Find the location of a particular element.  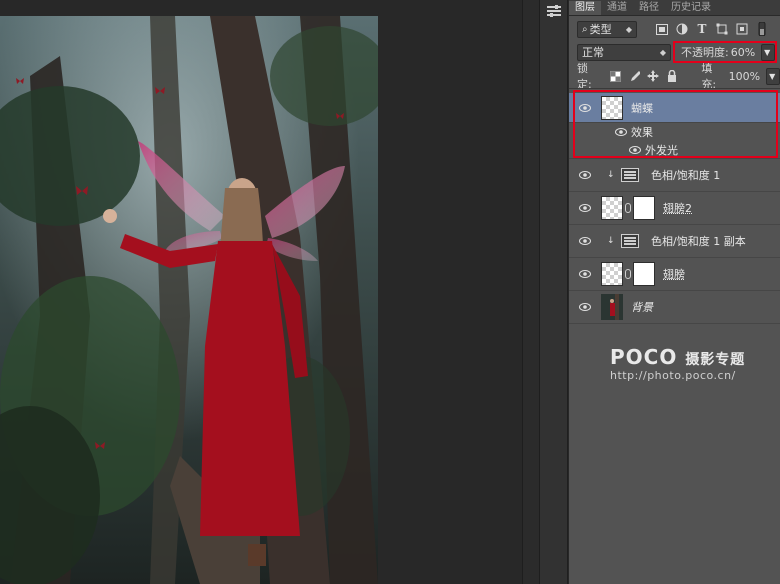

layer-row-butterfly: 蝴蝶 is located at coordinates (674, 108).